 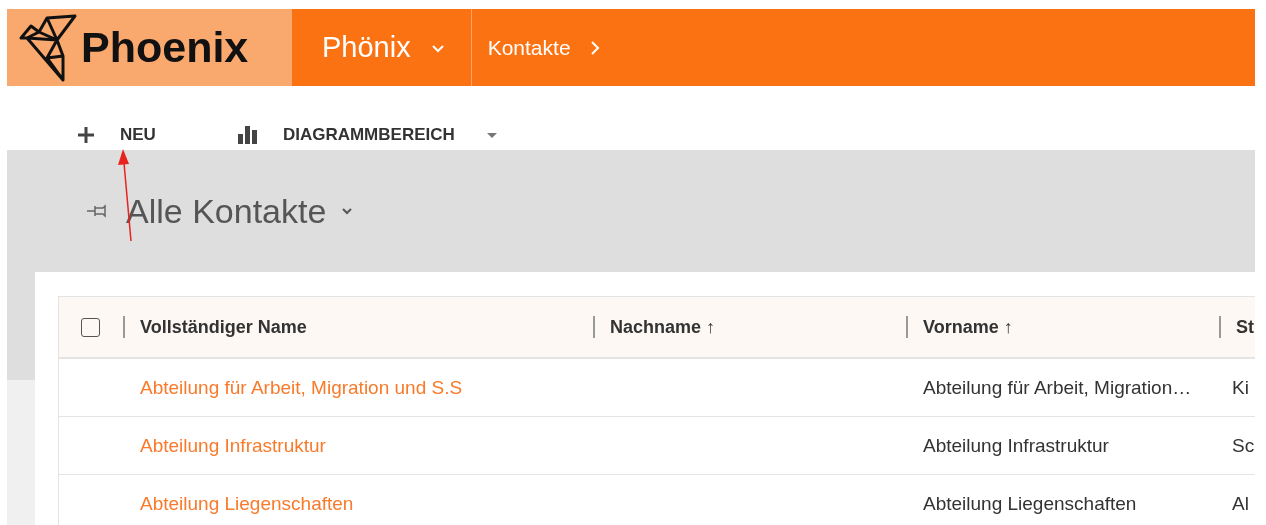 I want to click on column-header: Vollständiger Name, so click(x=358, y=327).